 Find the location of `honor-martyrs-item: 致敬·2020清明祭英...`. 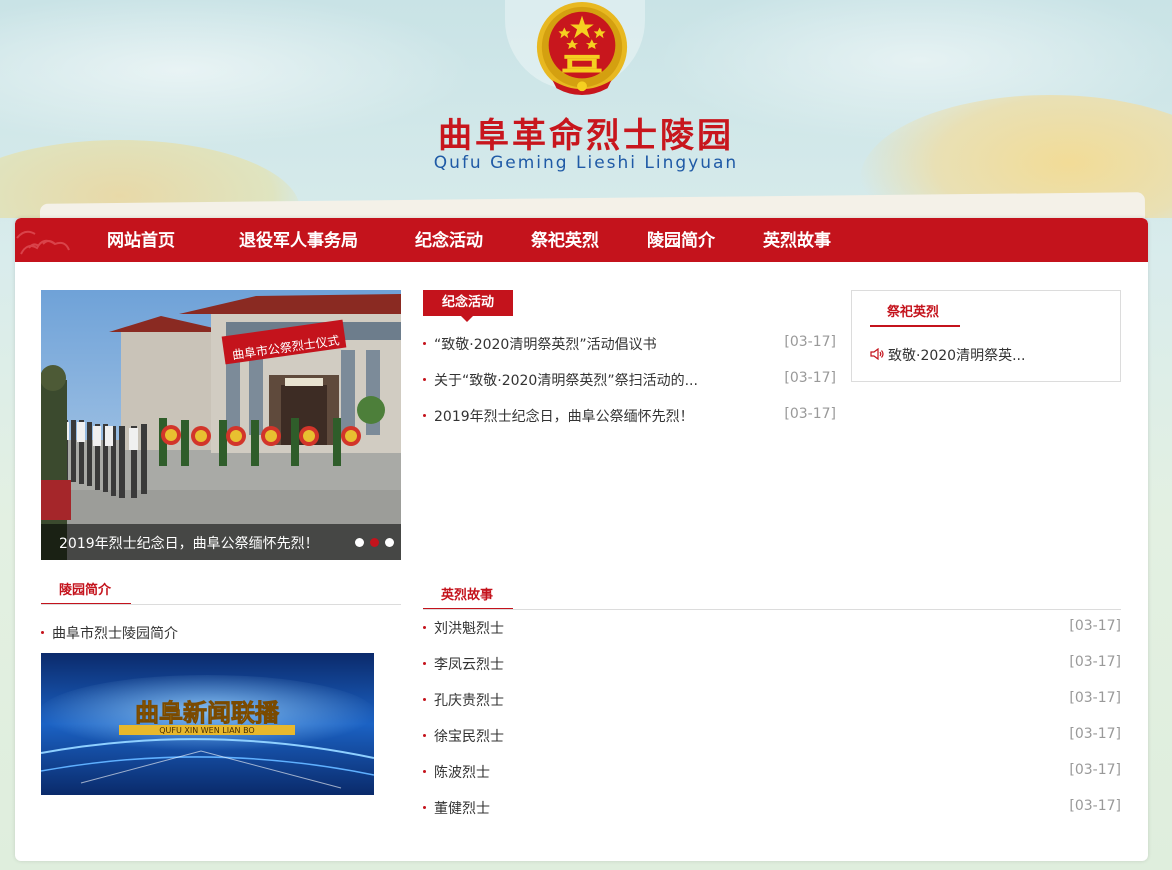

honor-martyrs-item: 致敬·2020清明祭英... is located at coordinates (956, 355).